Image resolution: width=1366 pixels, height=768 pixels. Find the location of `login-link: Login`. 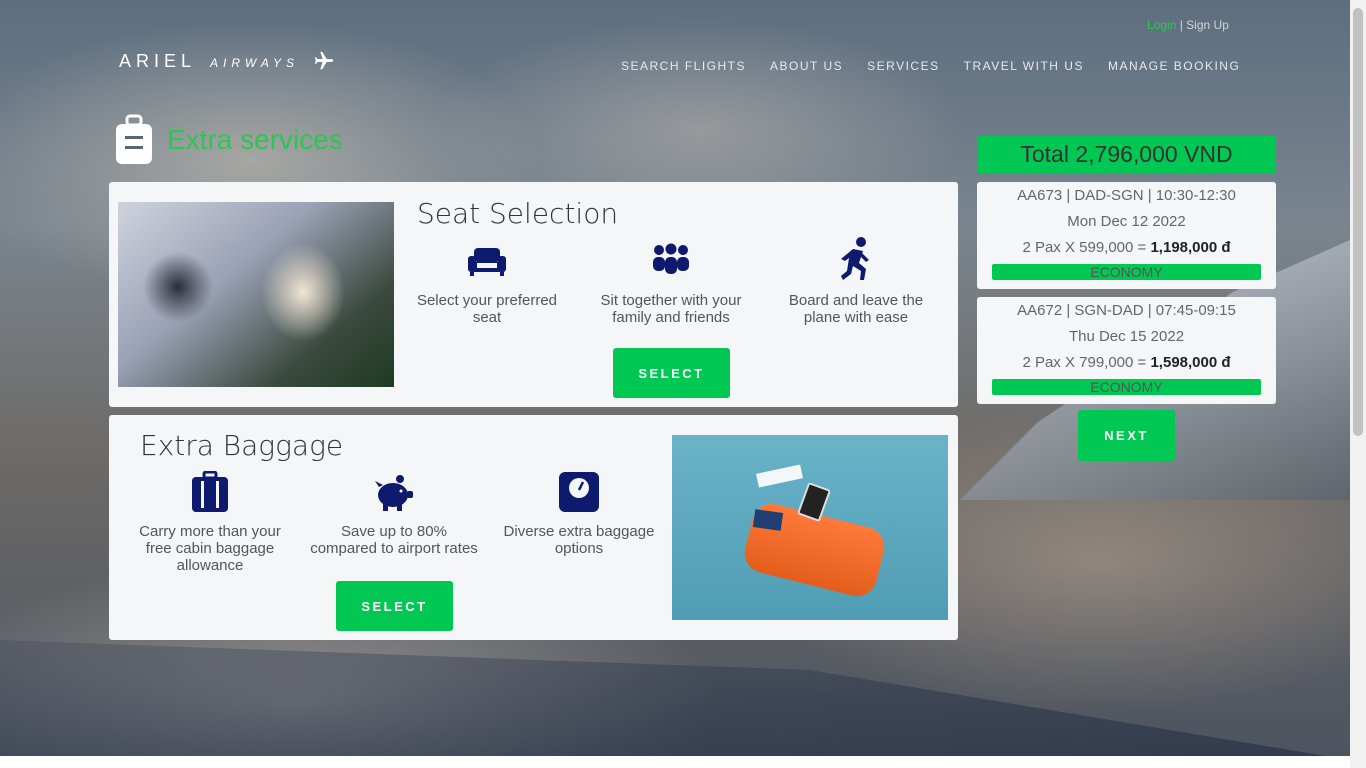

login-link: Login is located at coordinates (1161, 25).